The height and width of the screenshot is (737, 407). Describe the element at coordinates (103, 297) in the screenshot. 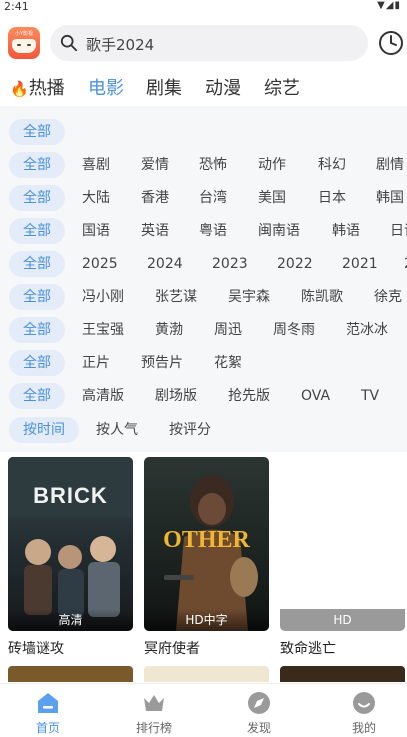

I see `filter-chip: 冯小刚` at that location.